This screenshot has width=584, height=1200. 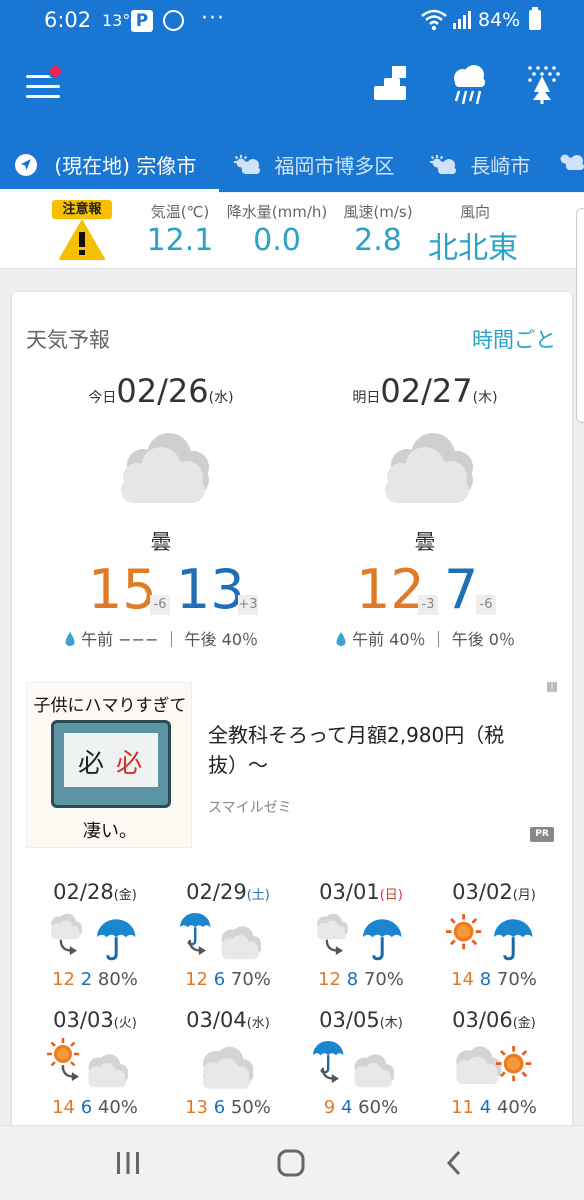 What do you see at coordinates (95, 1107) in the screenshot?
I see `weekly-temps-pop: 14 6 40%` at bounding box center [95, 1107].